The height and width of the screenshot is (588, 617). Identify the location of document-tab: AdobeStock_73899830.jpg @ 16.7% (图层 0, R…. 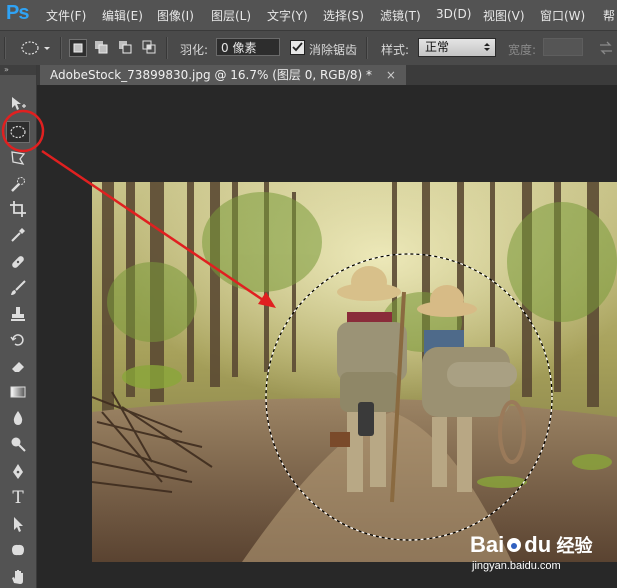
(223, 75).